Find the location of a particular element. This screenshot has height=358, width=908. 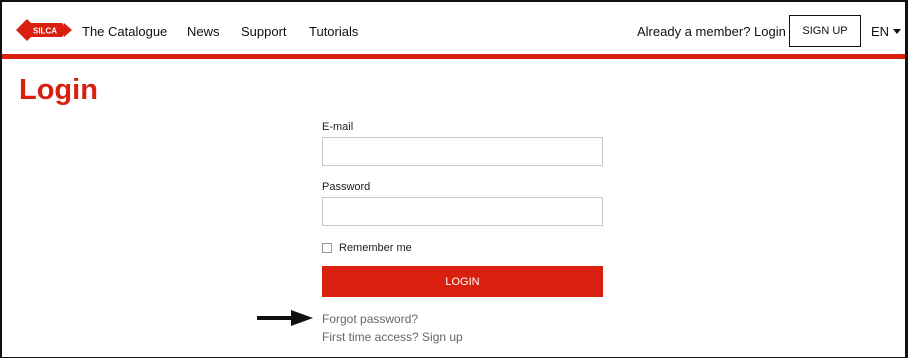

header-accent-bar is located at coordinates (453, 56).